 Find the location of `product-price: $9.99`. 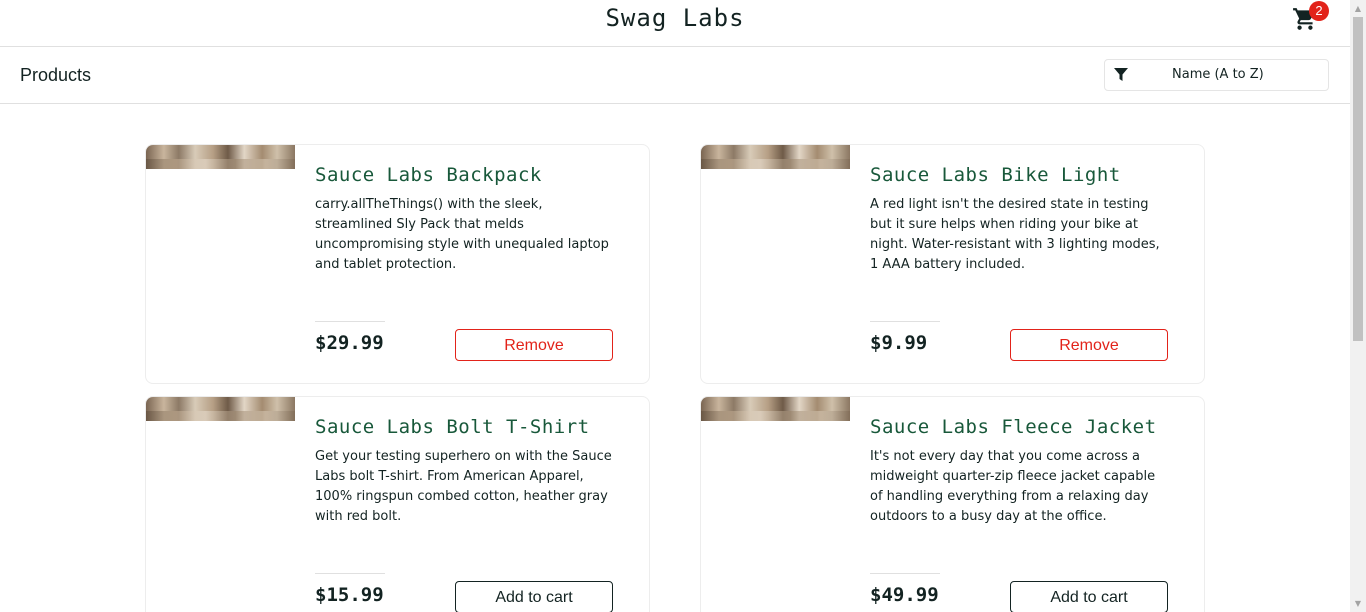

product-price: $9.99 is located at coordinates (899, 343).